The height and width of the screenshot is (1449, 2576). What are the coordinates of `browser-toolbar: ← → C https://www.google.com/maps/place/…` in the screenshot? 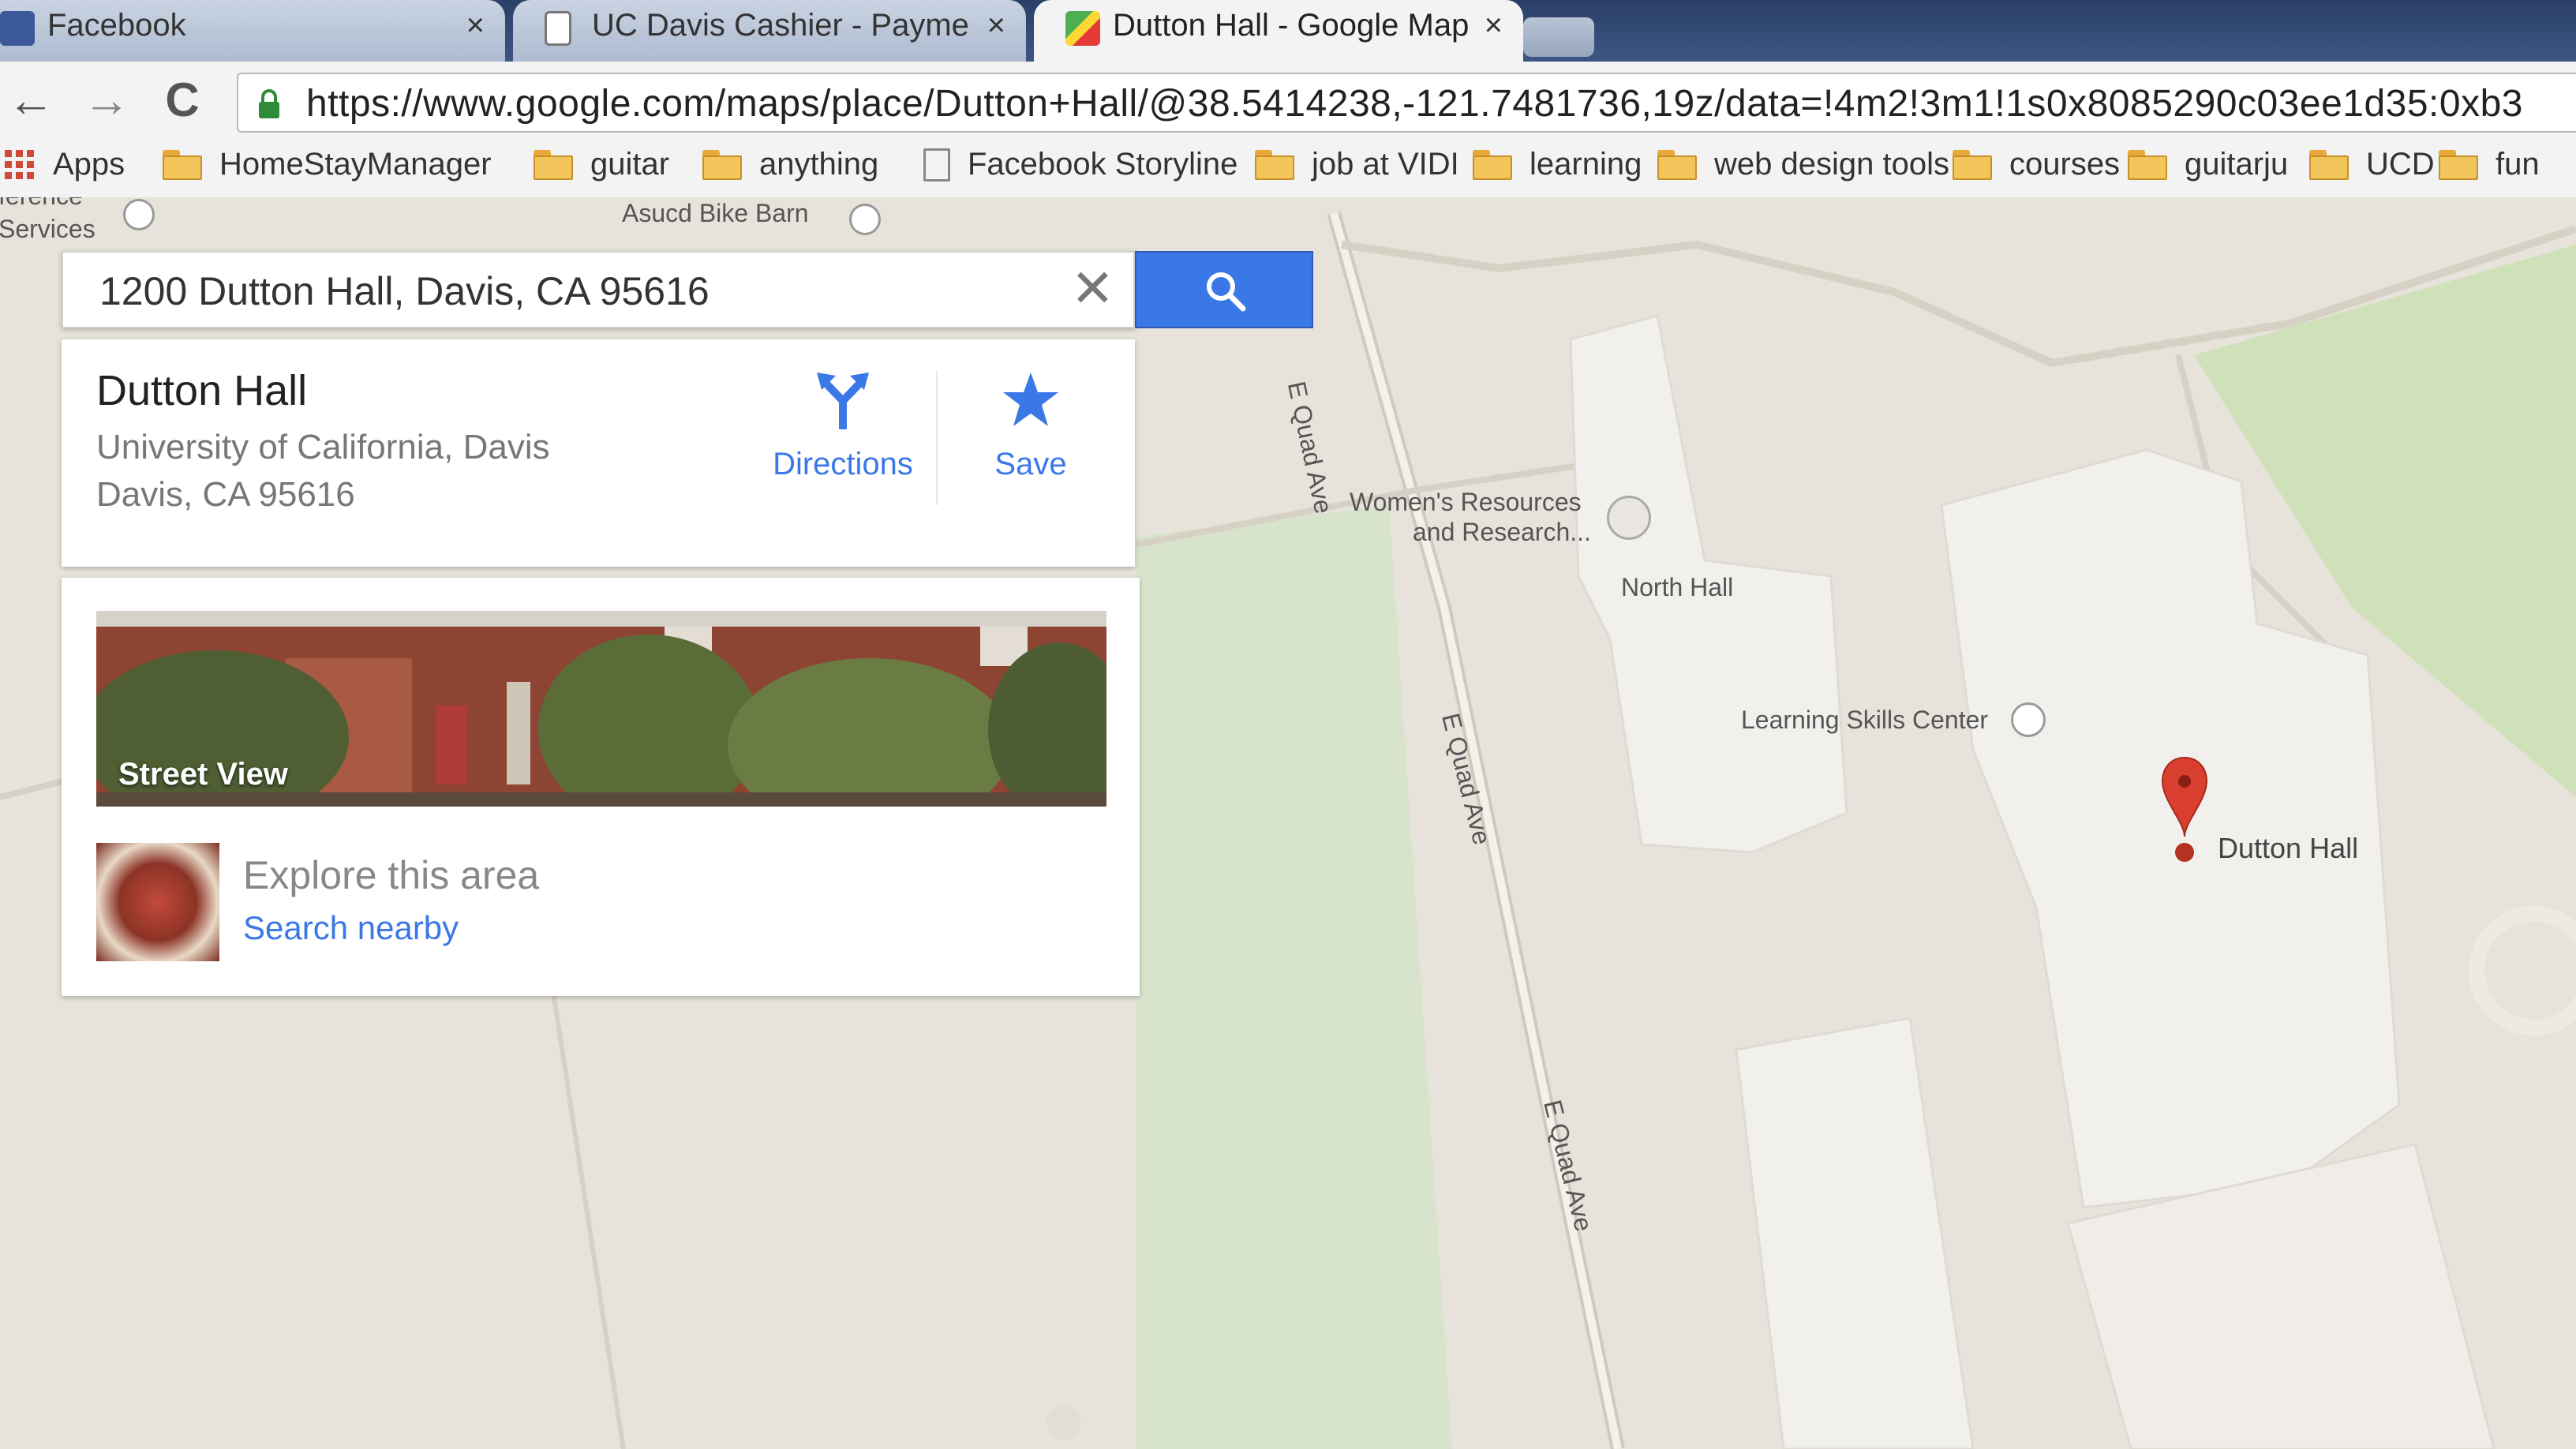 It's located at (1288, 101).